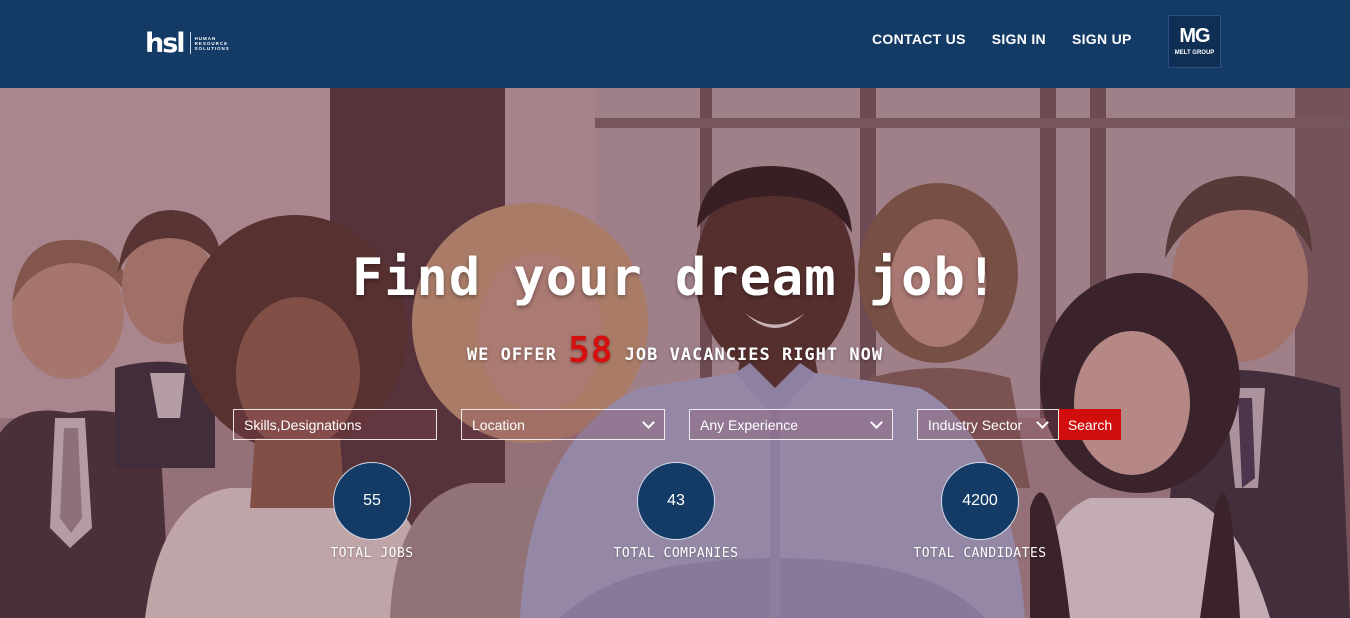  What do you see at coordinates (1194, 53) in the screenshot?
I see `partner-logo-text: MELT GROUP` at bounding box center [1194, 53].